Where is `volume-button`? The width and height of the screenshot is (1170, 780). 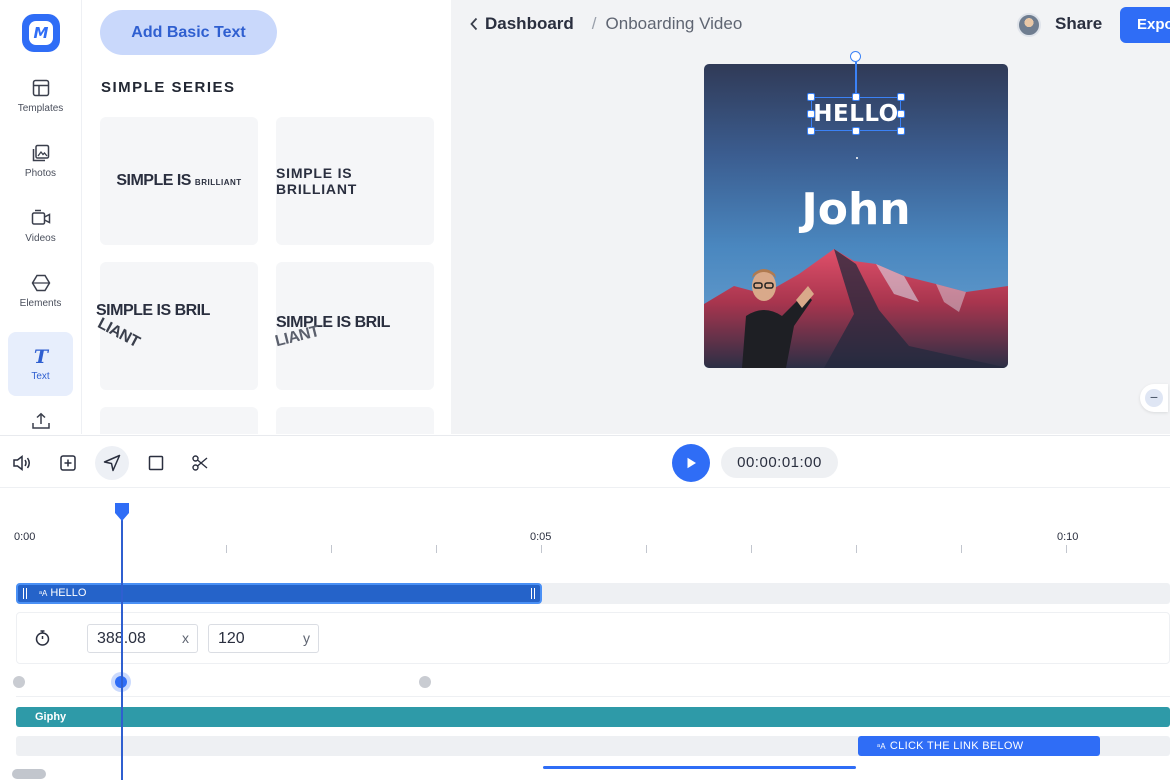 volume-button is located at coordinates (23, 463).